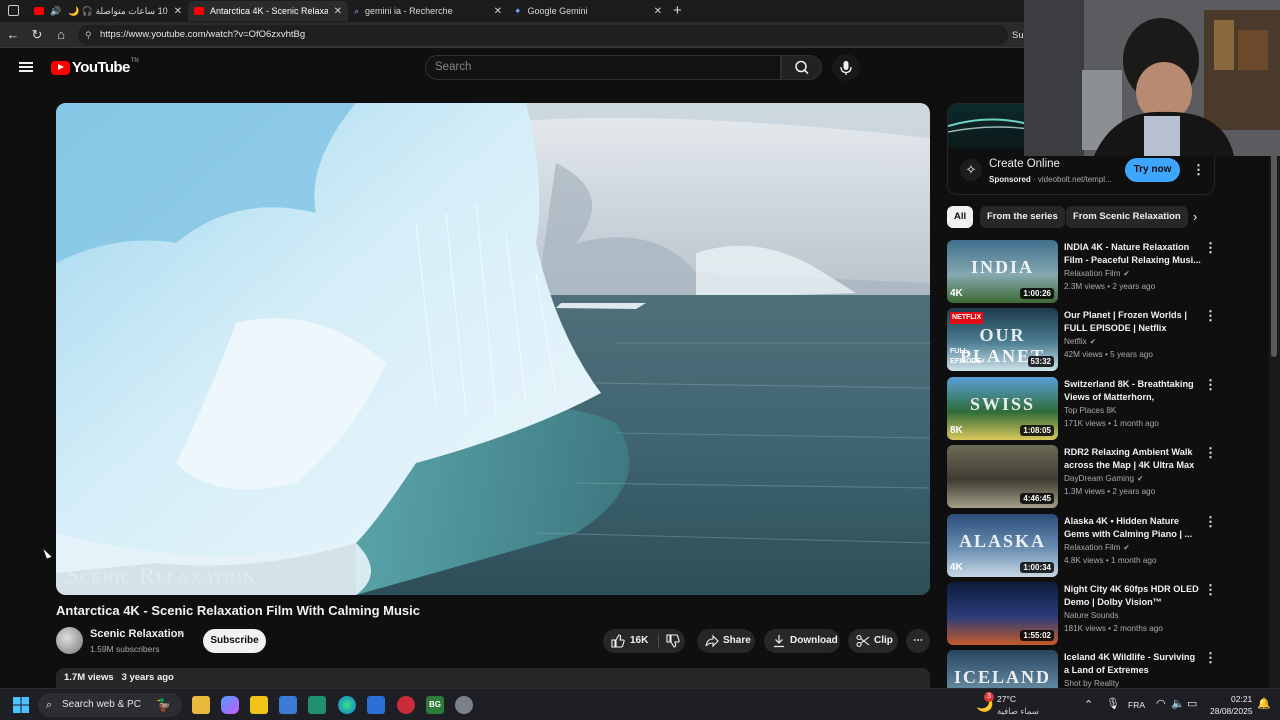 The height and width of the screenshot is (720, 1280). I want to click on new-tab-icon: +, so click(677, 10).